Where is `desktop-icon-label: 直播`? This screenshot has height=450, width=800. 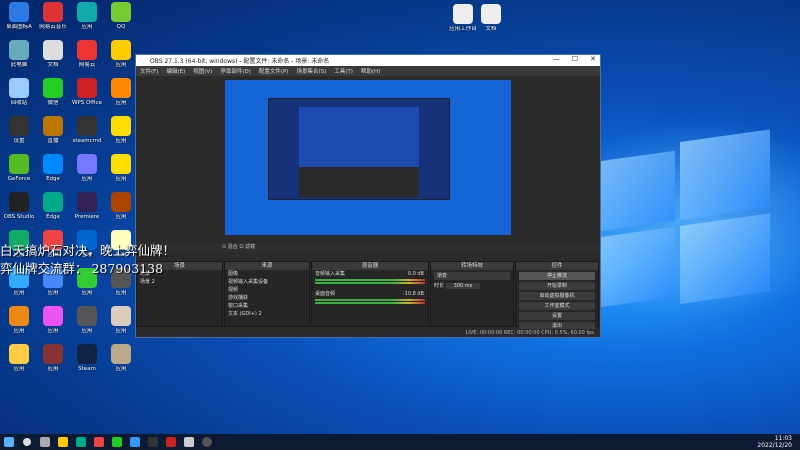
desktop-icon-label: 直播 is located at coordinates (53, 141).